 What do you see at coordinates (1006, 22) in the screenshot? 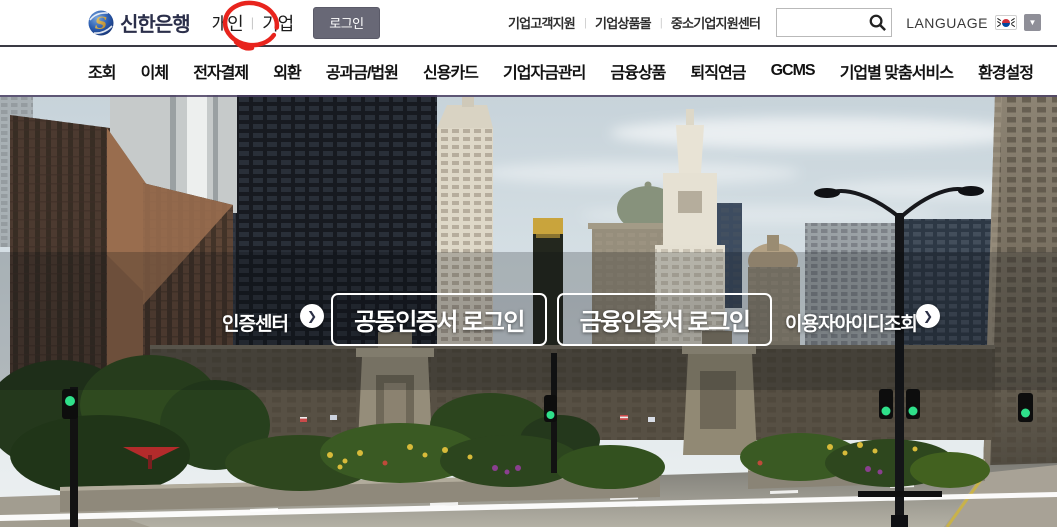
I see `korean-flag-icon` at bounding box center [1006, 22].